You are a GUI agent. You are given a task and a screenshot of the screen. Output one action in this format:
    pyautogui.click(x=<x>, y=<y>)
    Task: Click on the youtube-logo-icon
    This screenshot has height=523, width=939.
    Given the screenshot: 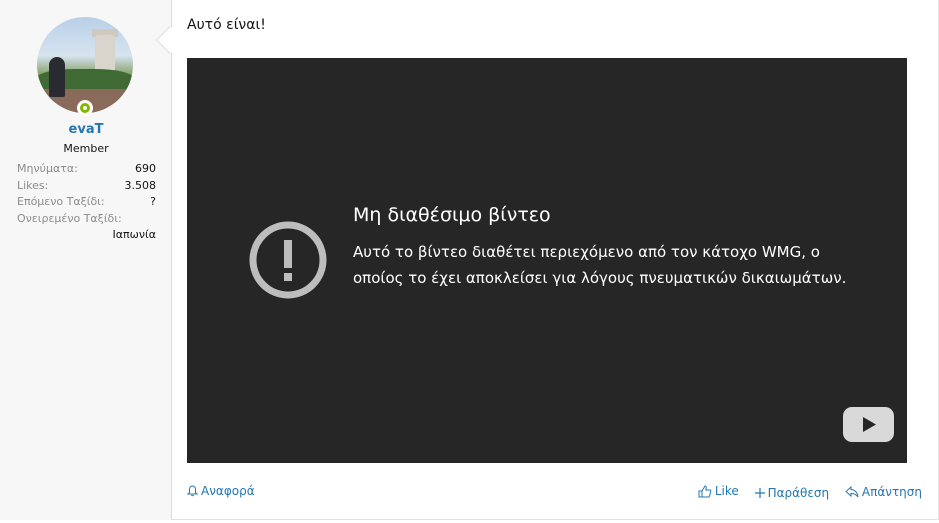 What is the action you would take?
    pyautogui.click(x=868, y=424)
    